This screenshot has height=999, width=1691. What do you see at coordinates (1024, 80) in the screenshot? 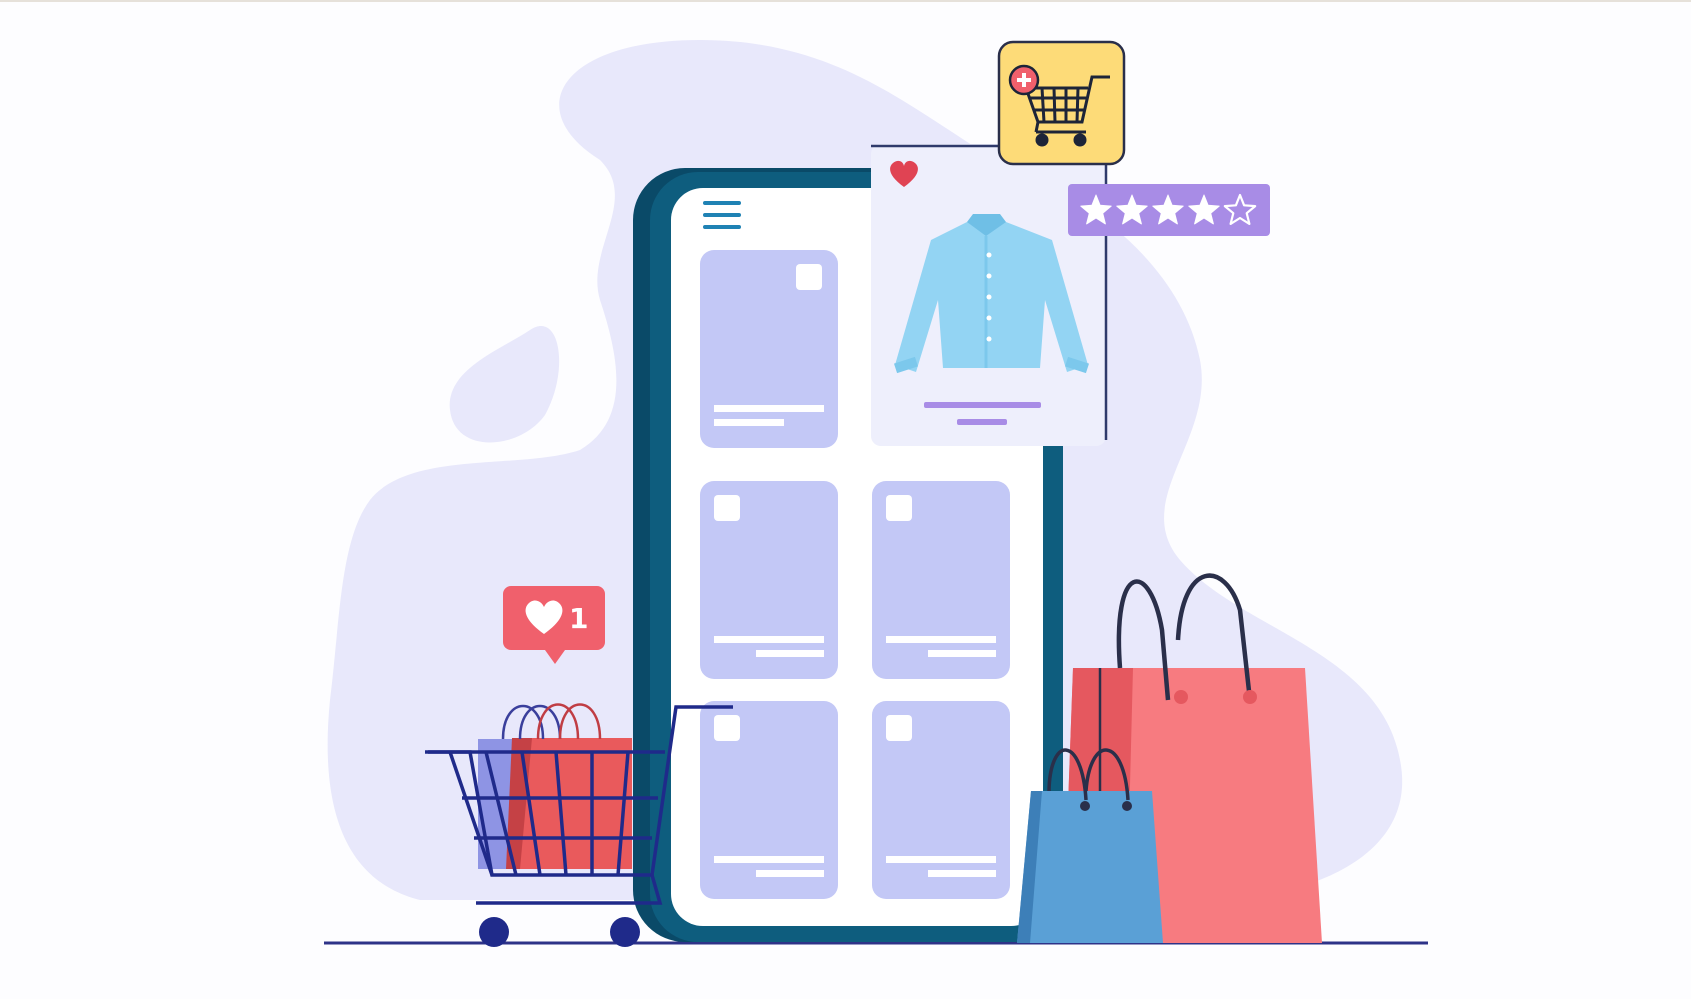
I see `plus-badge-icon` at bounding box center [1024, 80].